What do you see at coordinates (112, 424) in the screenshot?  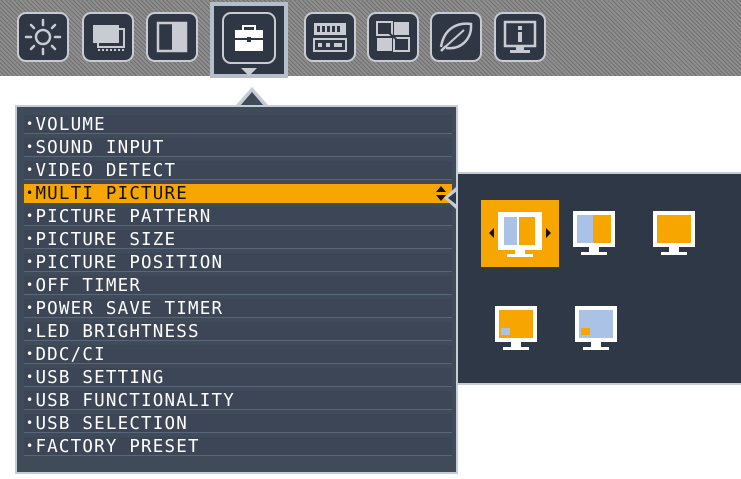 I see `menu-item-label: USB SELECTION` at bounding box center [112, 424].